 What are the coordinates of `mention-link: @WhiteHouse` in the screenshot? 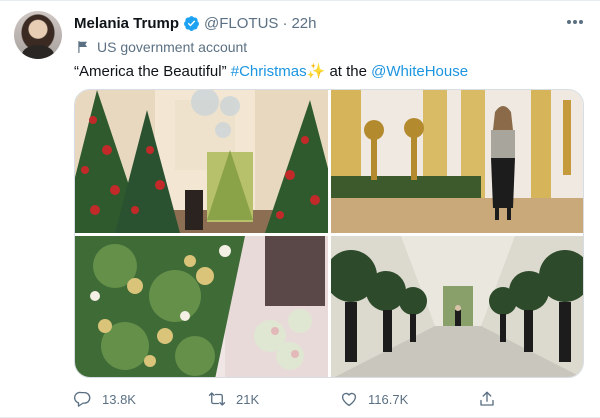 It's located at (419, 71).